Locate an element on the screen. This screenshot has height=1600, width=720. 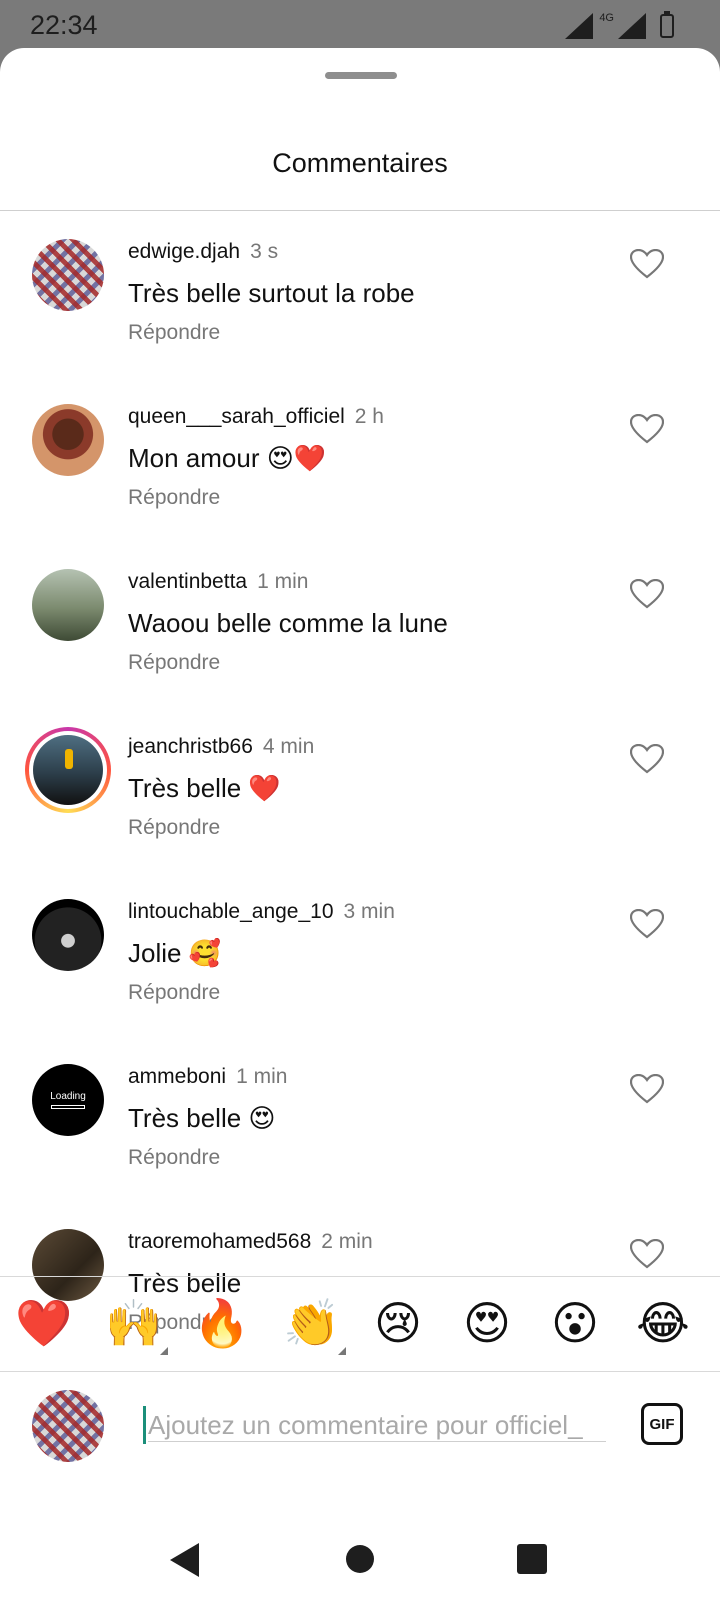
home-icon is located at coordinates (360, 1559).